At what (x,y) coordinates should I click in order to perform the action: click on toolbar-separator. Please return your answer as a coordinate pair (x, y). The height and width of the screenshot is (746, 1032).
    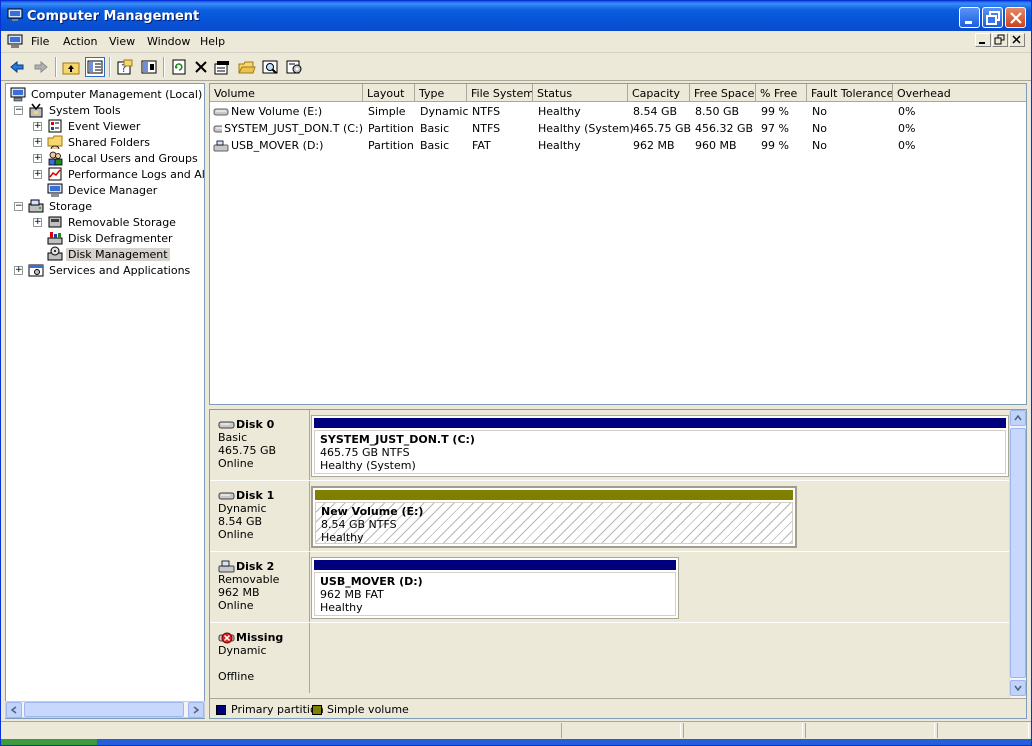
    Looking at the image, I should click on (56, 67).